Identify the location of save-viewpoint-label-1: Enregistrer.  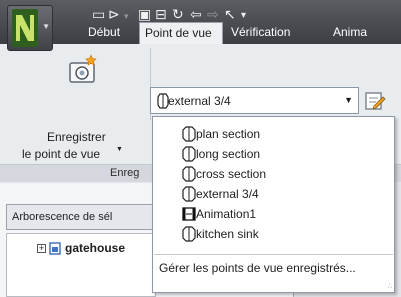
(76, 137).